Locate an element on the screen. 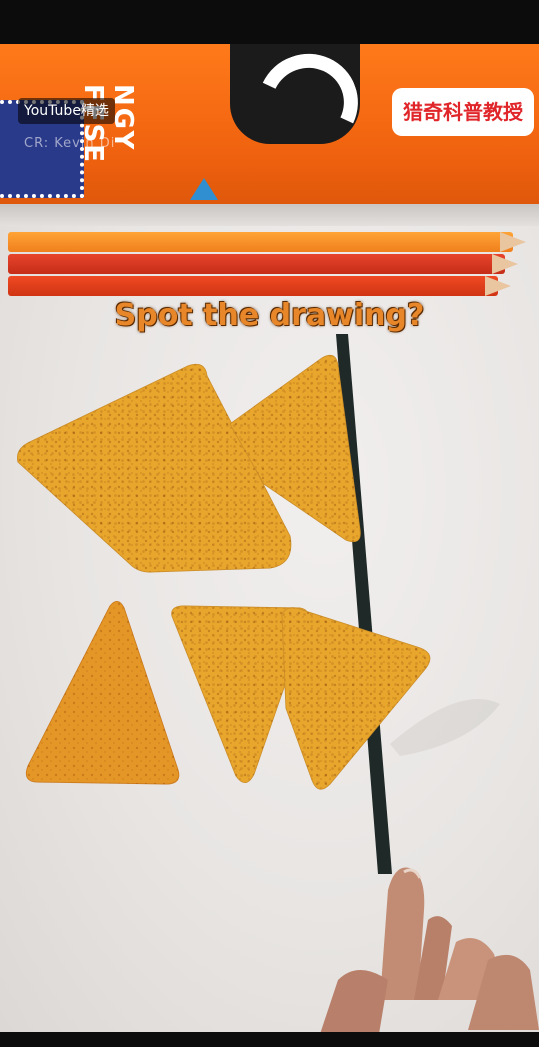  bottom-letterbox is located at coordinates (269, 1039).